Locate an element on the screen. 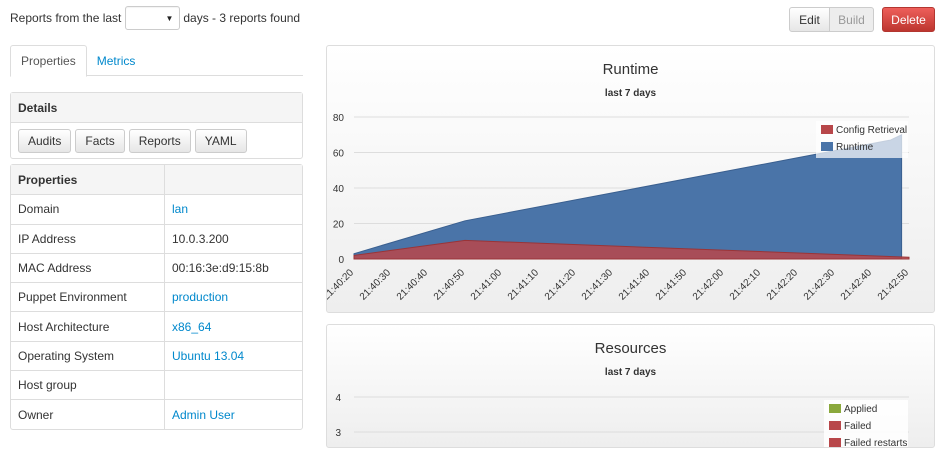  tab-metrics: Metrics is located at coordinates (116, 60).